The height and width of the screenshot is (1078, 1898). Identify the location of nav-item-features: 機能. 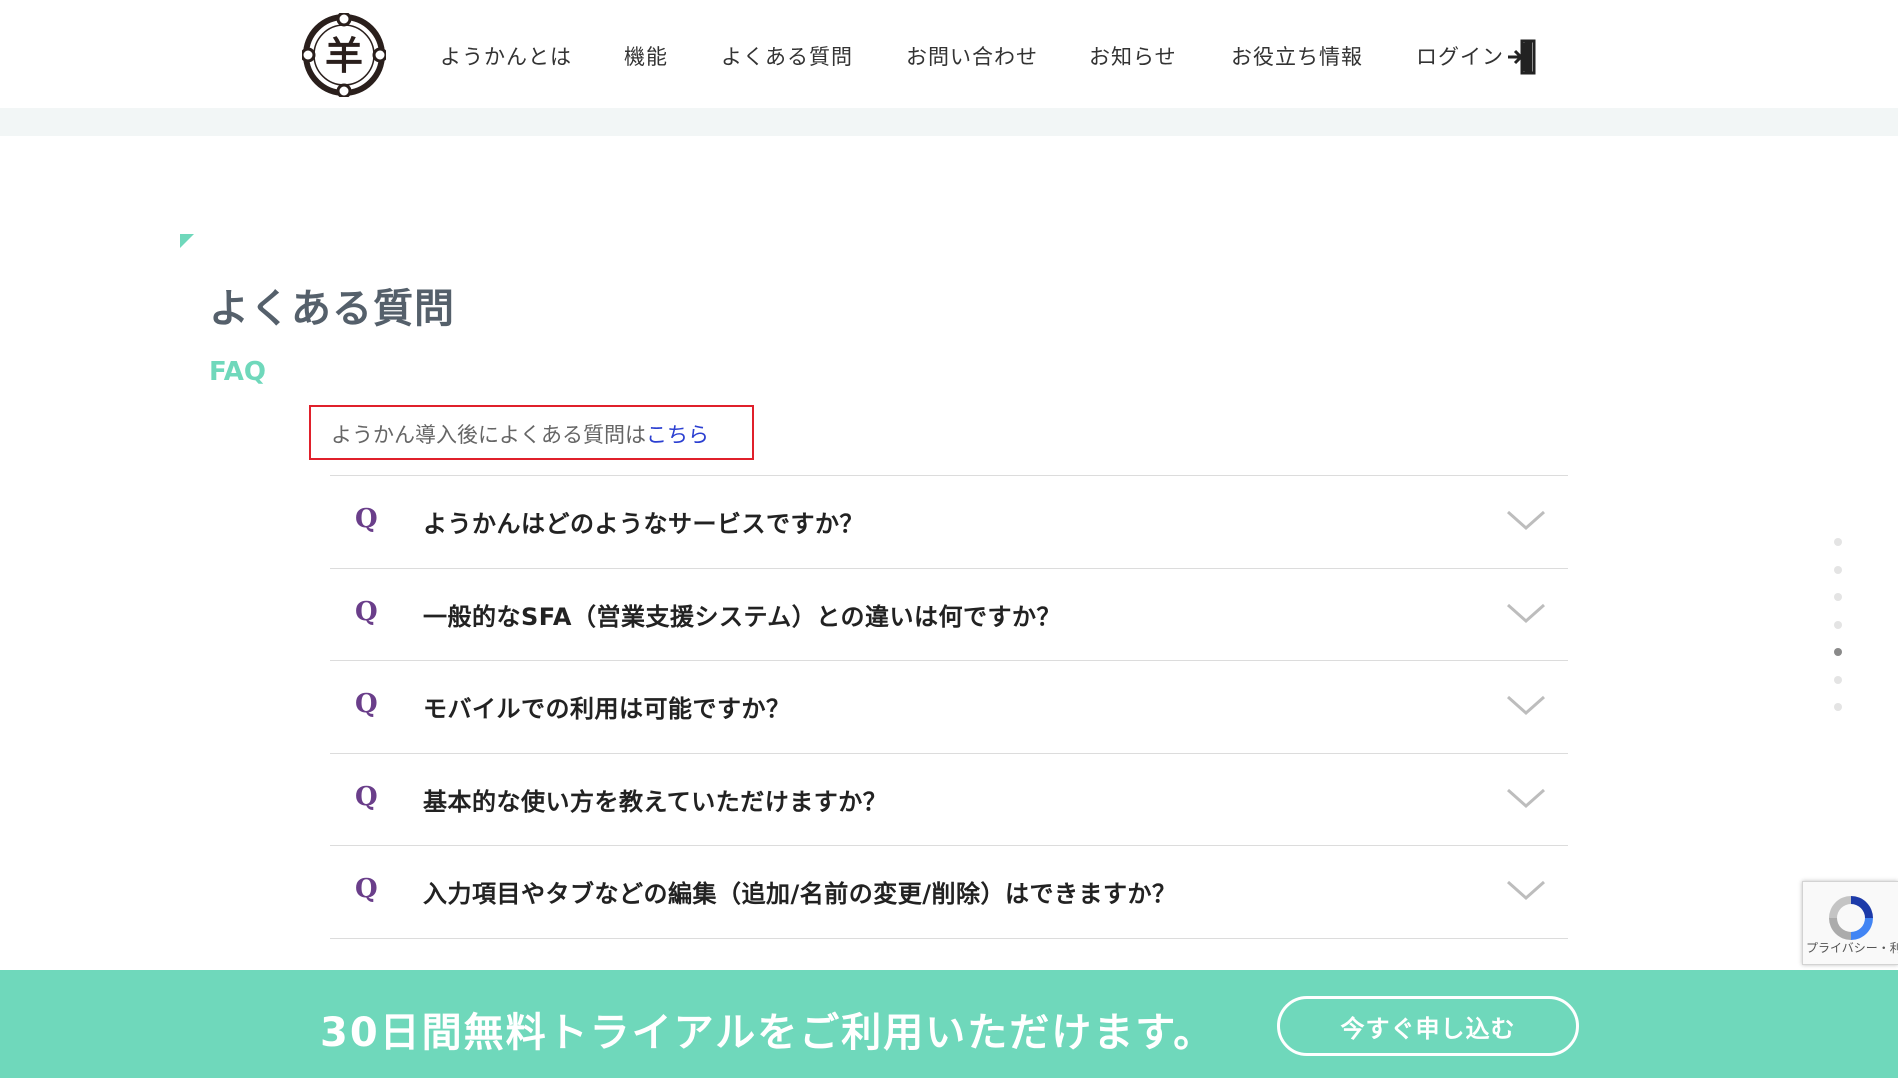
(646, 56).